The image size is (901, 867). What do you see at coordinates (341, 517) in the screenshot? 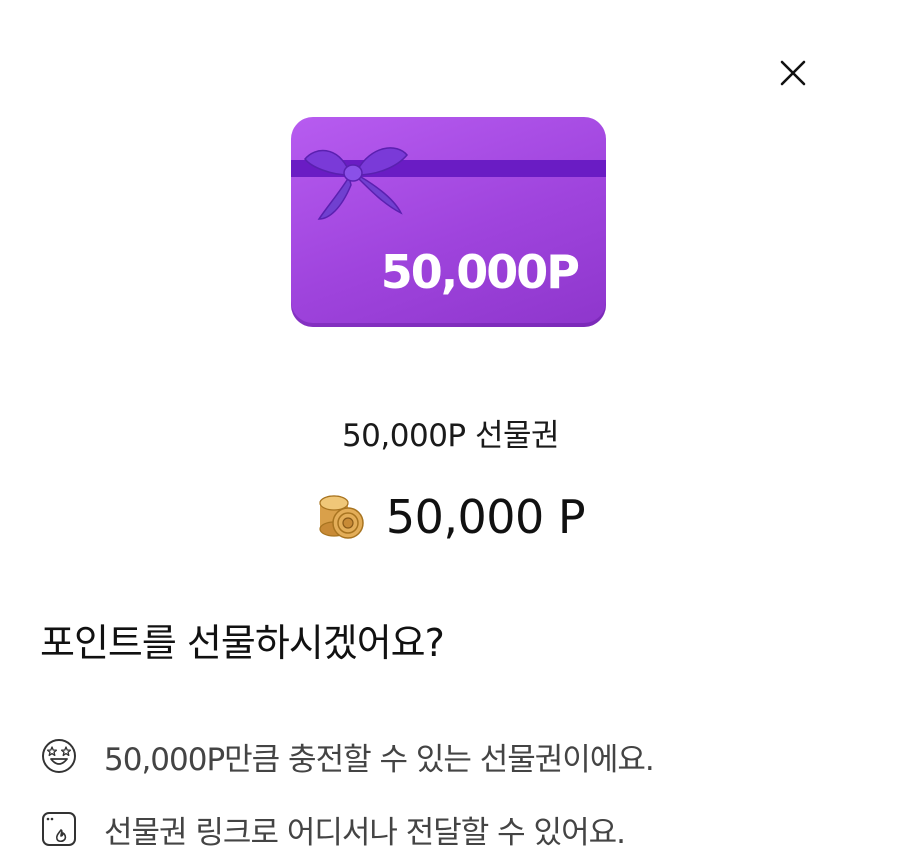
I see `coin-stack-icon` at bounding box center [341, 517].